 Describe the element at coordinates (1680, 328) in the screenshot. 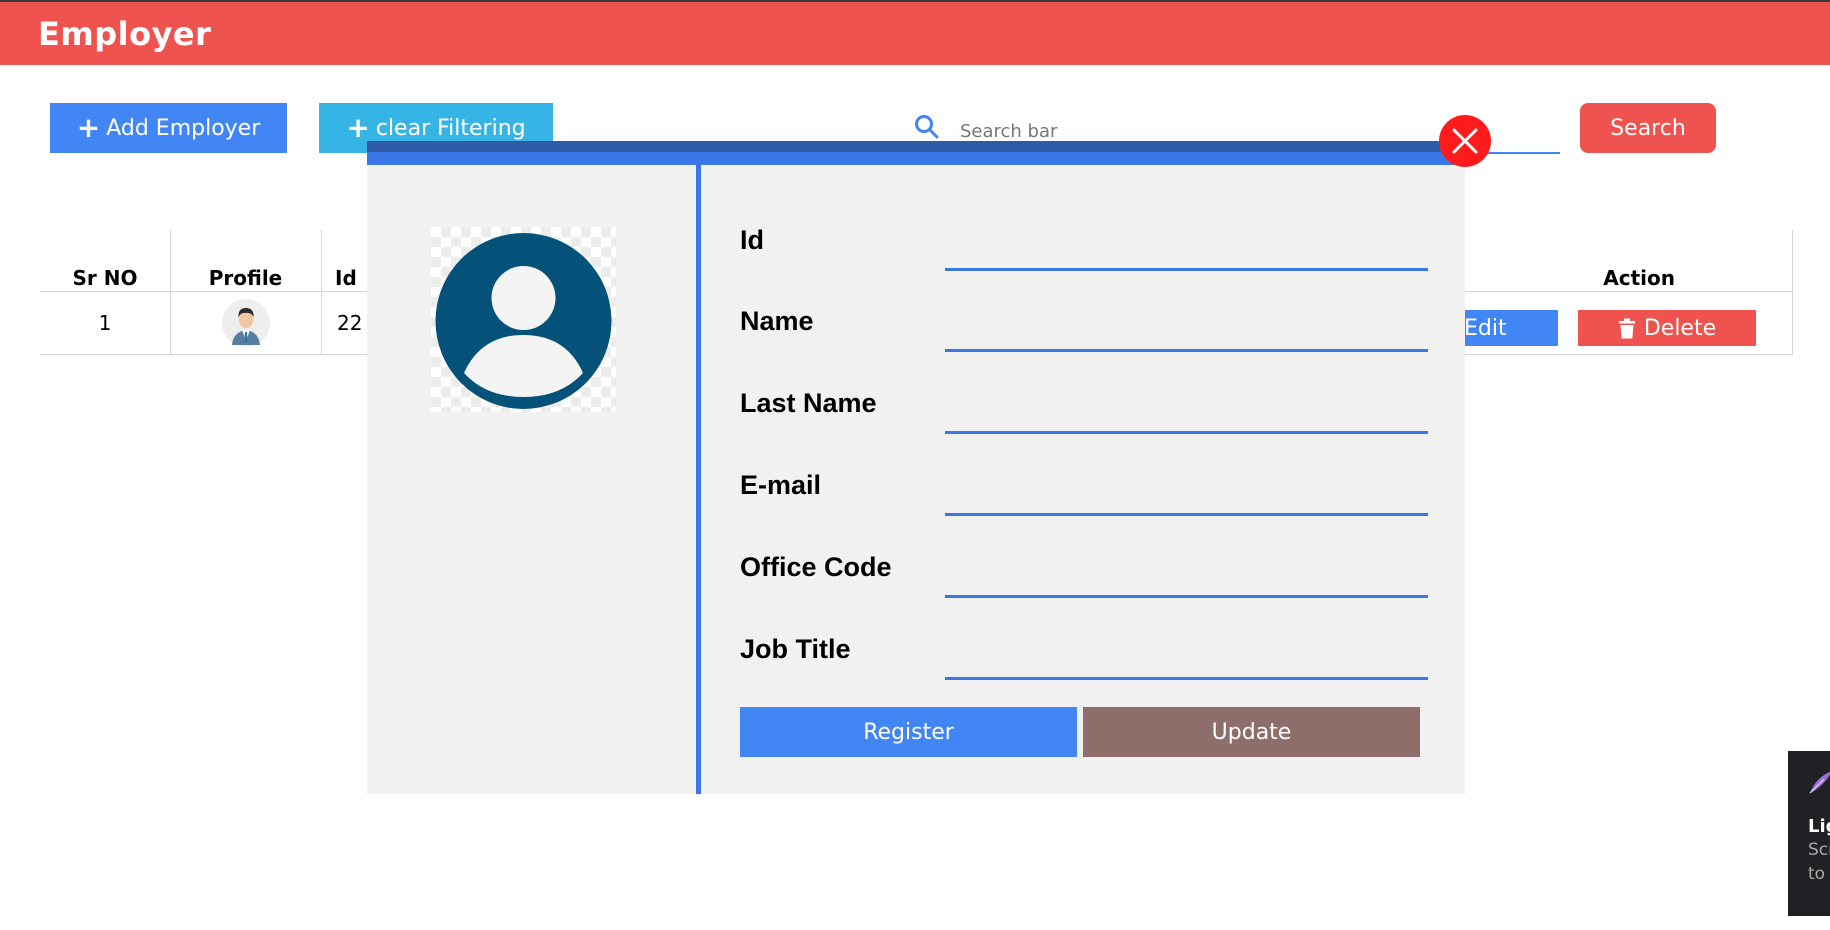

I see `delete-label: Delete` at that location.